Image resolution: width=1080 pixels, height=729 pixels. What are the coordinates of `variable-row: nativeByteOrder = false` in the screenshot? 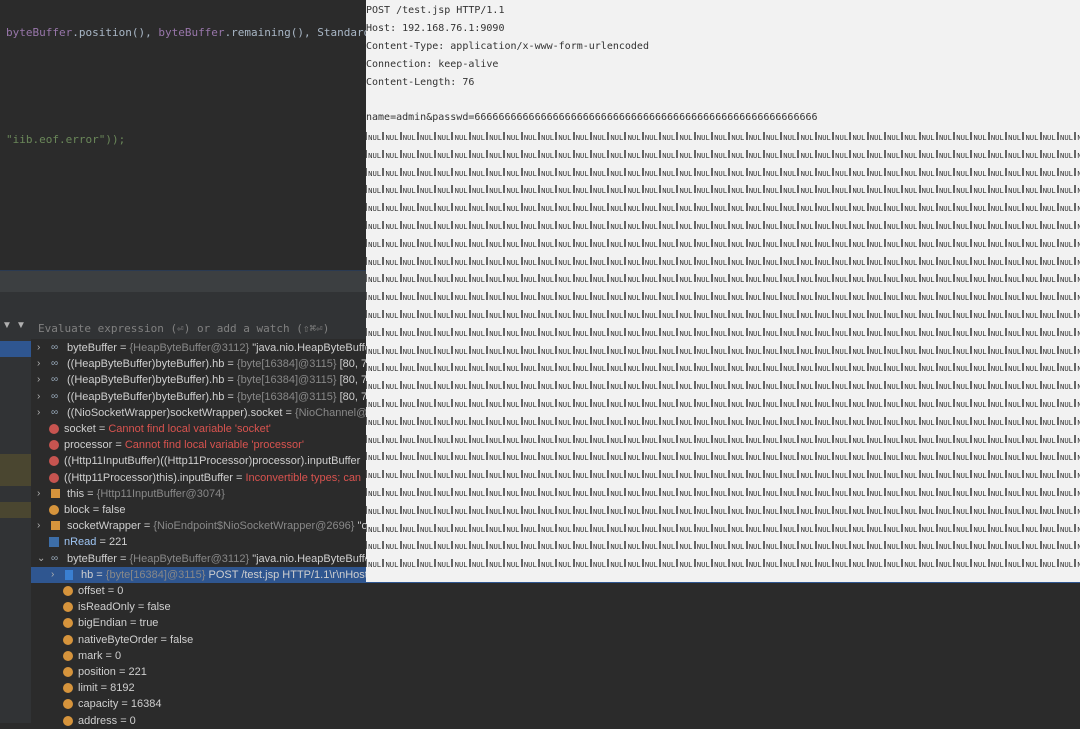 It's located at (198, 640).